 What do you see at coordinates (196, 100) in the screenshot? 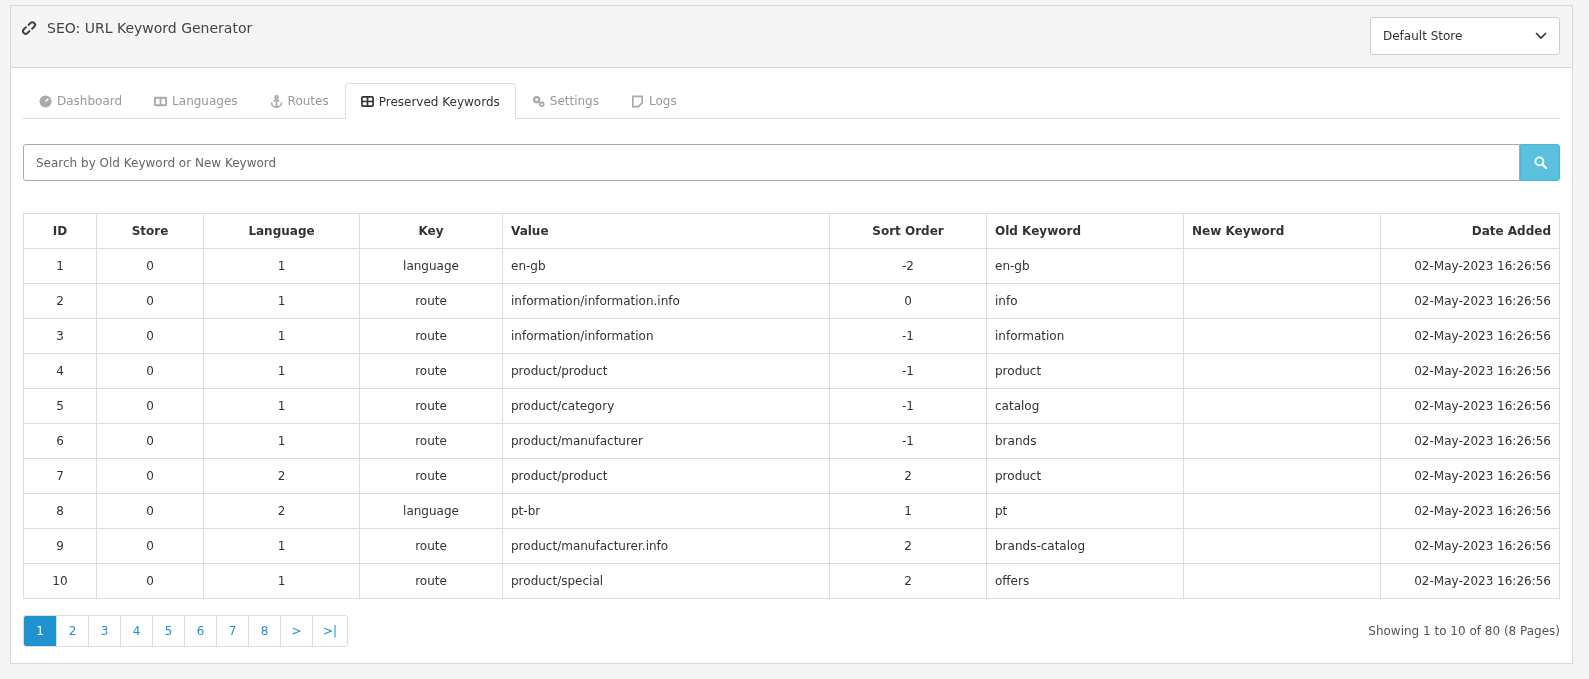
I see `tab: Languages` at bounding box center [196, 100].